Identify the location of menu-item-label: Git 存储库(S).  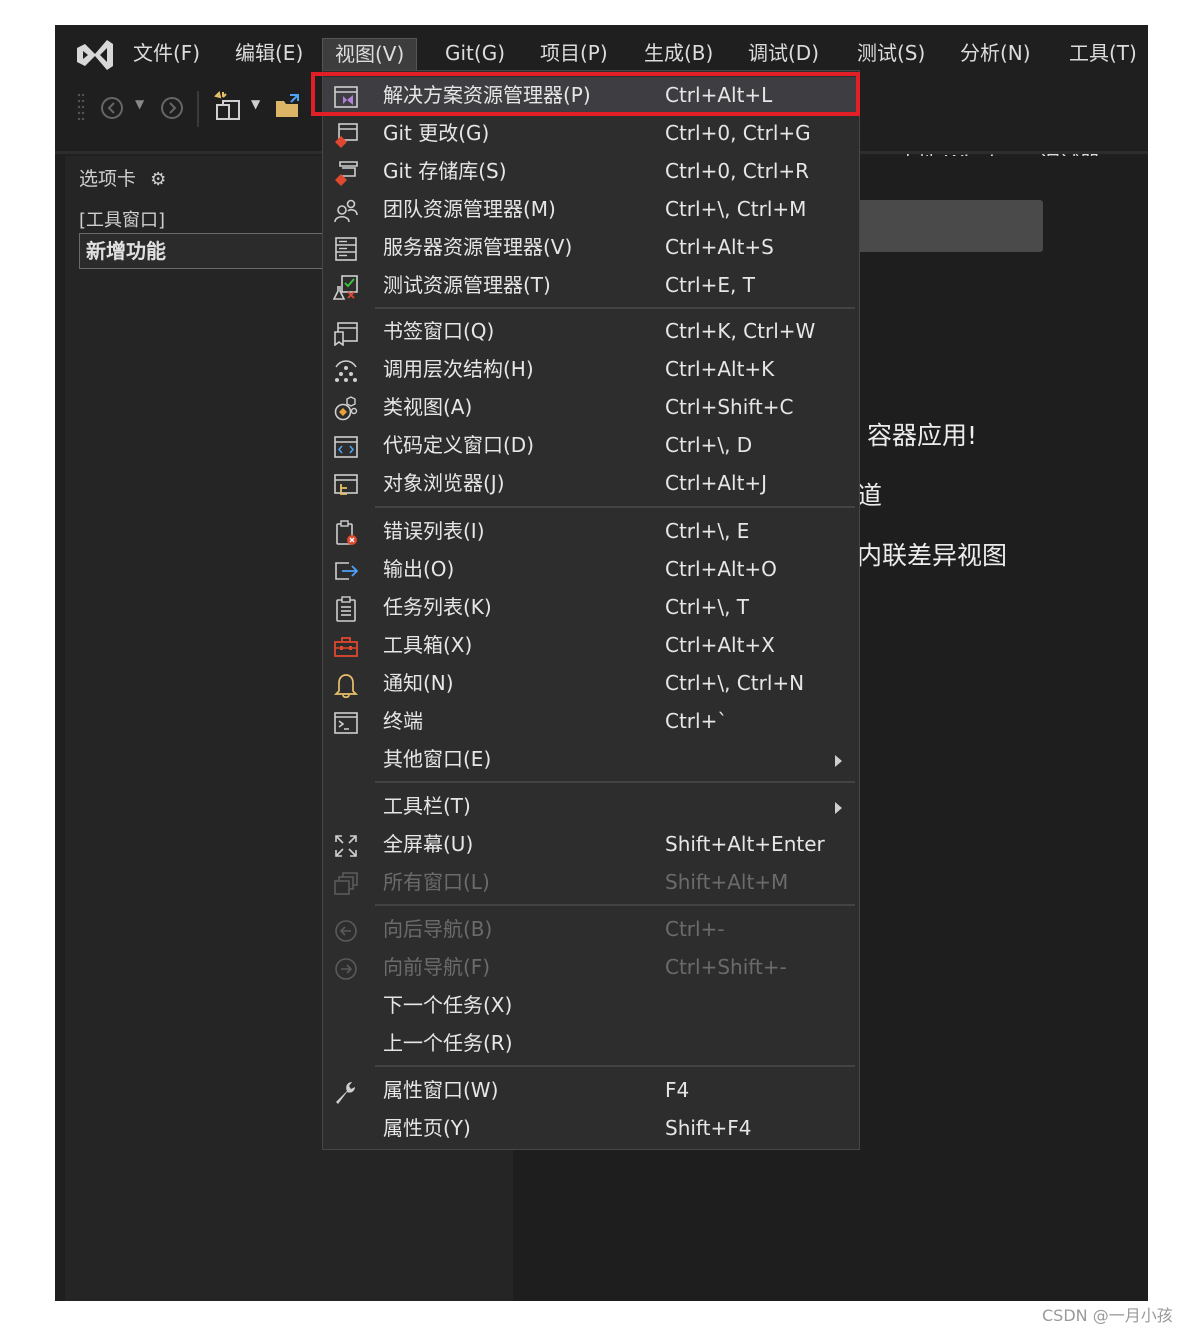
(445, 171).